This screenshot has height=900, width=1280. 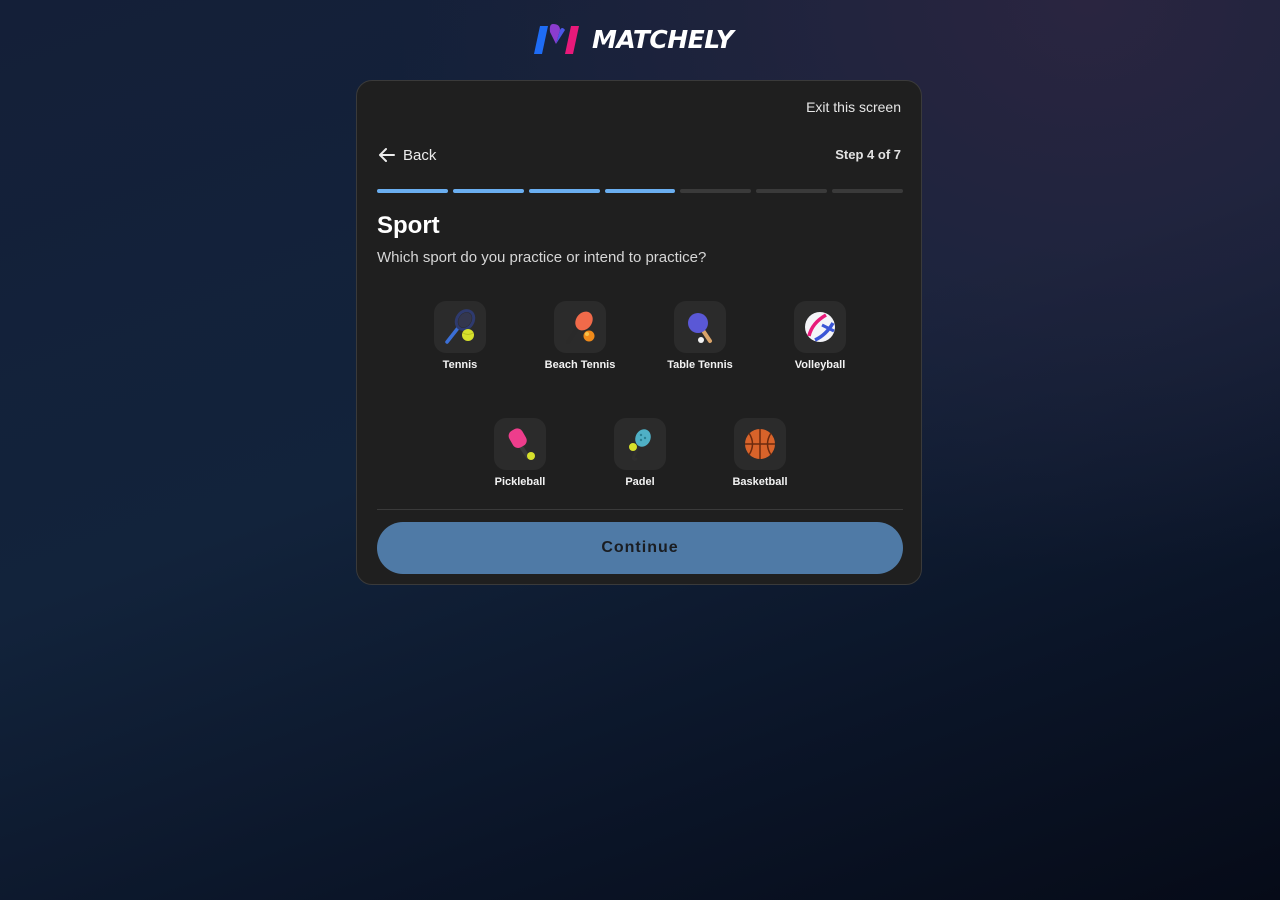 I want to click on footer-divider, so click(x=640, y=509).